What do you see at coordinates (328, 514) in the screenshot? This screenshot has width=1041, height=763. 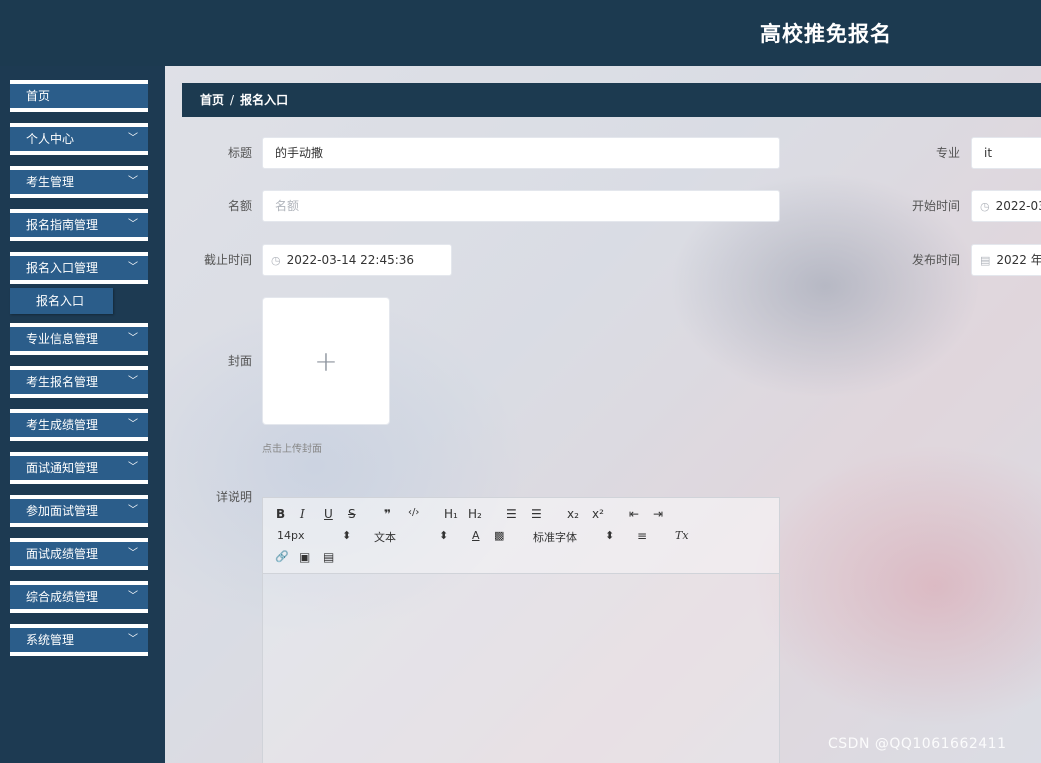 I see `underline-button: U` at bounding box center [328, 514].